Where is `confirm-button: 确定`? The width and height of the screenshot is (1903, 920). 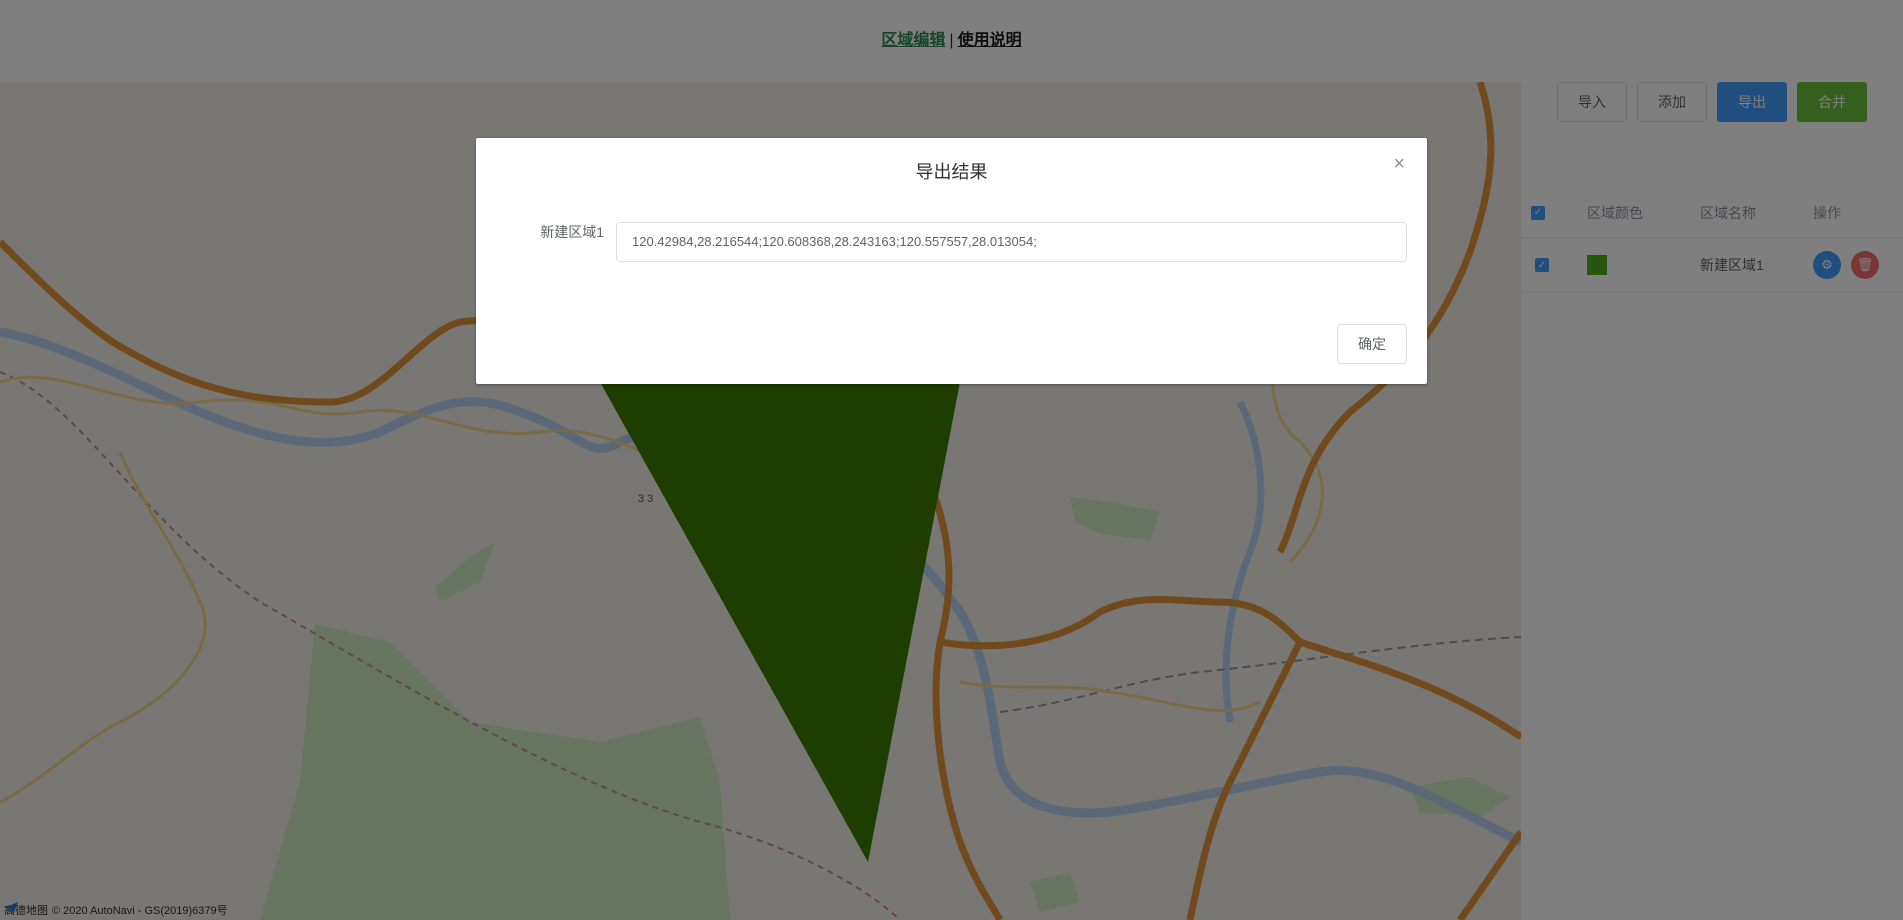
confirm-button: 确定 is located at coordinates (1372, 344).